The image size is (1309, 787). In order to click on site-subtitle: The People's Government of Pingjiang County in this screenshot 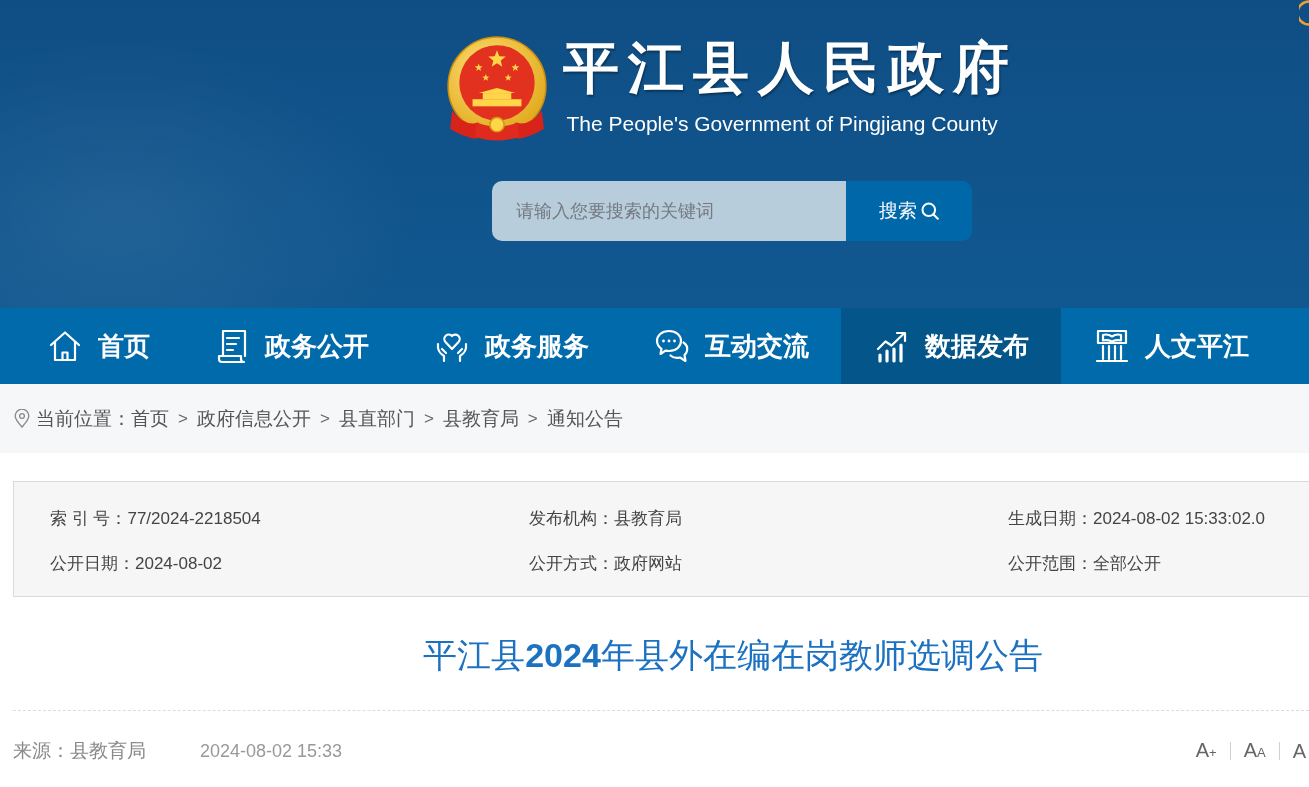, I will do `click(782, 124)`.